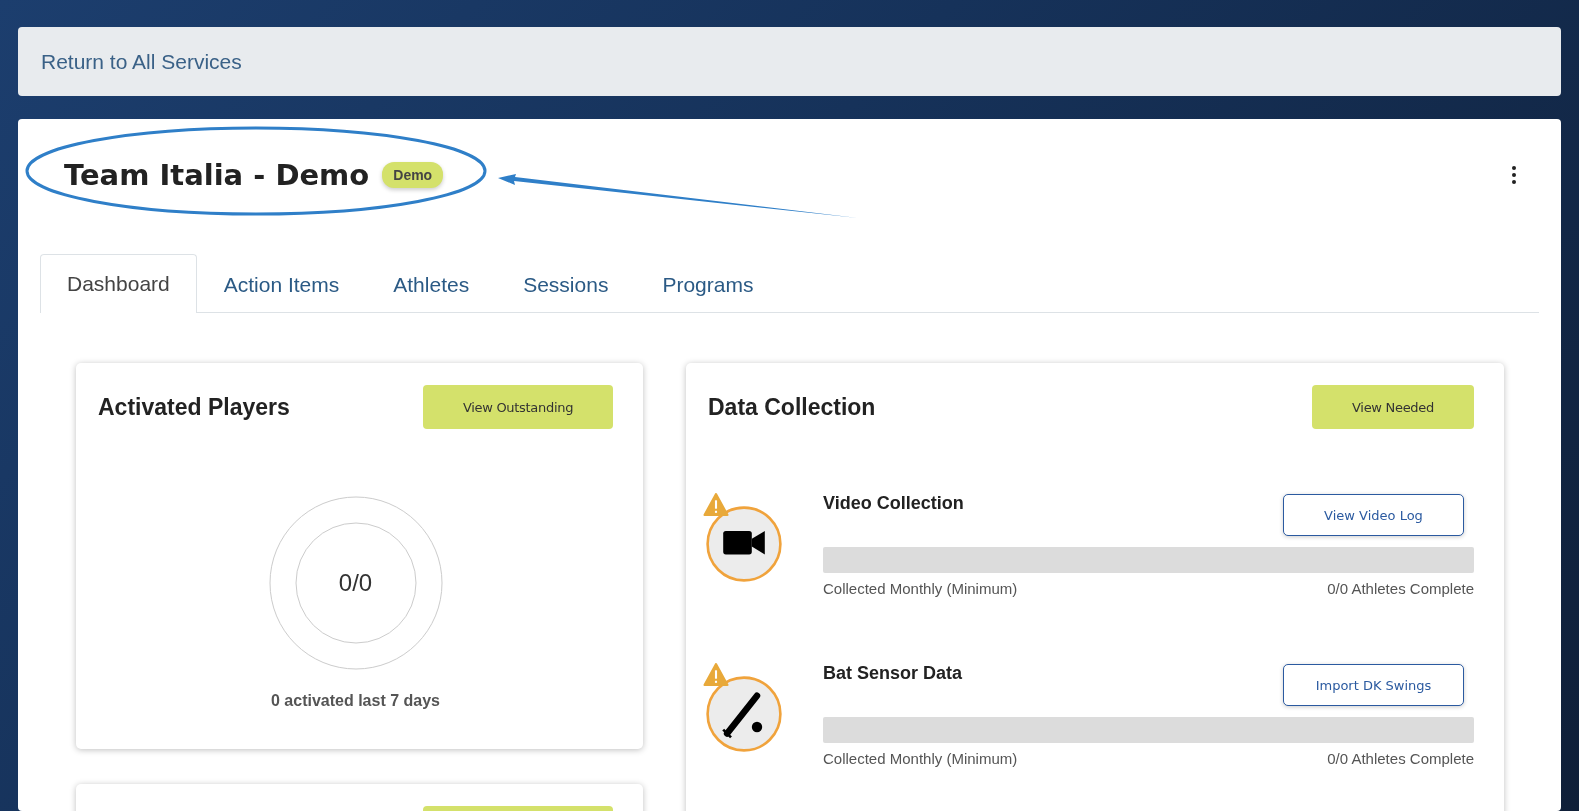 The height and width of the screenshot is (811, 1579). Describe the element at coordinates (1514, 175) in the screenshot. I see `more-menu-icon` at that location.